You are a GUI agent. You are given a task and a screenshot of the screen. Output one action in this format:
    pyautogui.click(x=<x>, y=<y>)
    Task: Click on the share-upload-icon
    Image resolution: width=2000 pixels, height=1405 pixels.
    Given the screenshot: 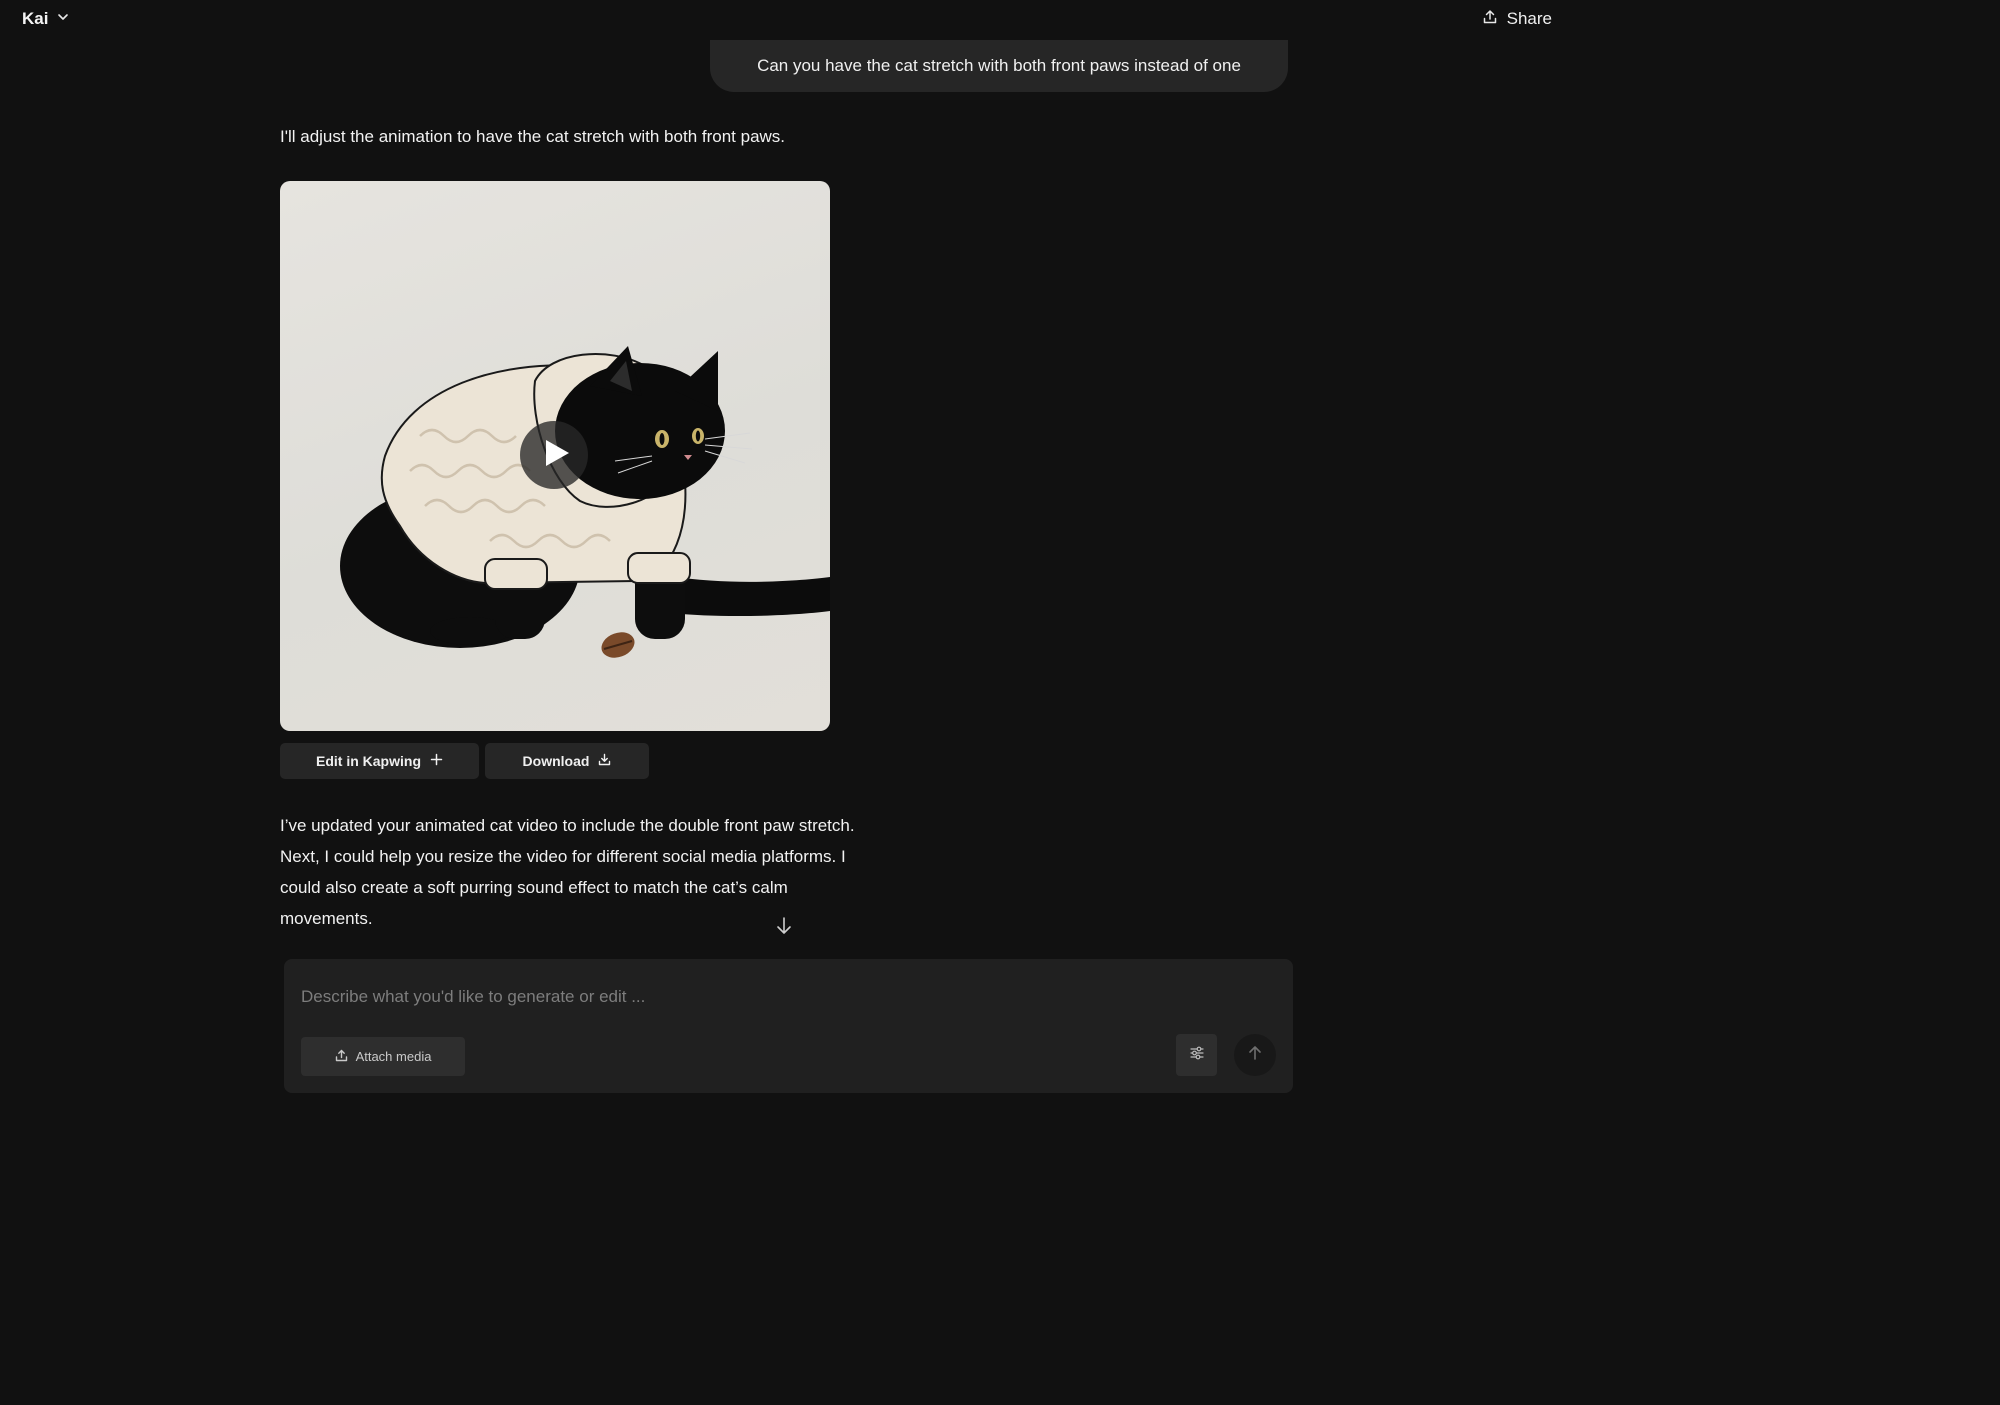 What is the action you would take?
    pyautogui.click(x=1490, y=19)
    